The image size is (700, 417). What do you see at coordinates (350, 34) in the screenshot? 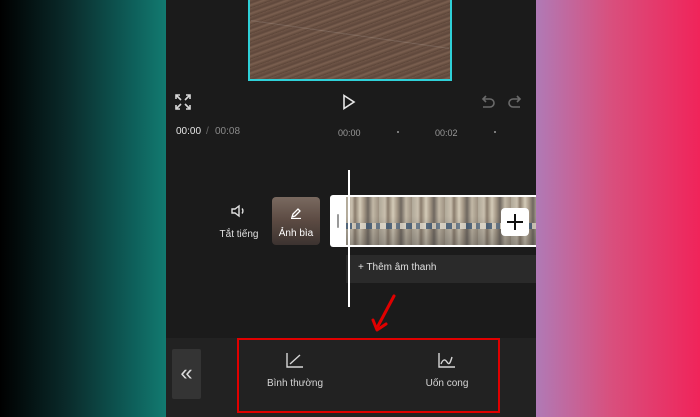
I see `preview-seam` at bounding box center [350, 34].